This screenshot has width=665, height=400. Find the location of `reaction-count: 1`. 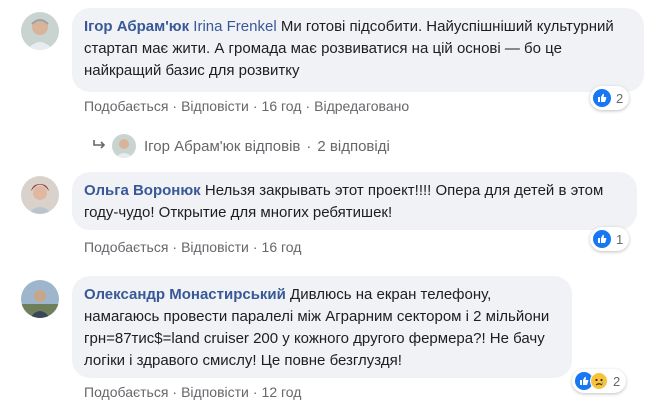

reaction-count: 1 is located at coordinates (620, 239).